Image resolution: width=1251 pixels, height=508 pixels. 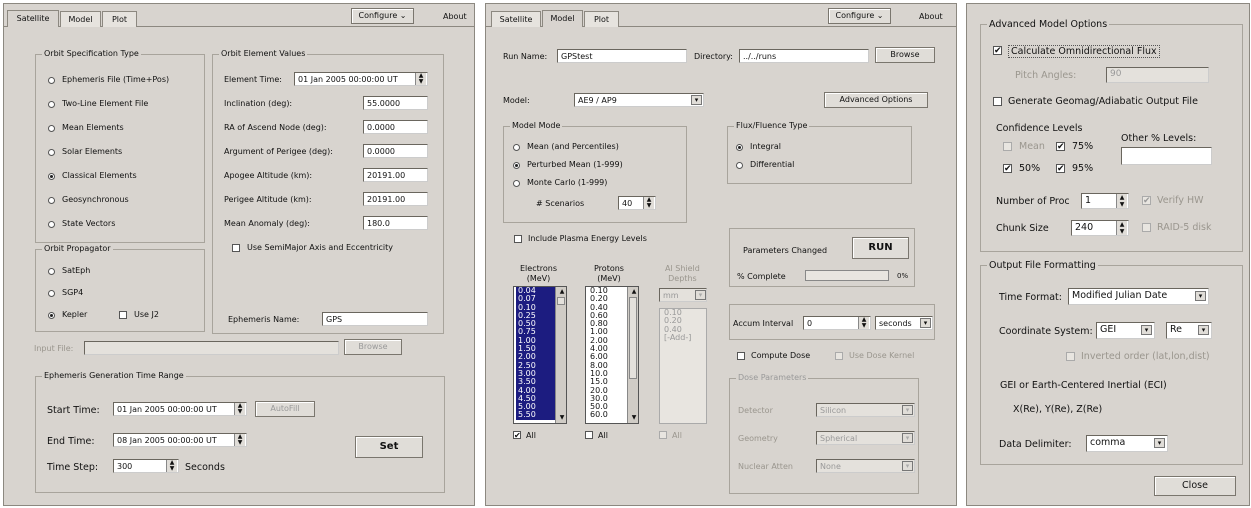 I want to click on shield-all-checkbox, so click(x=663, y=435).